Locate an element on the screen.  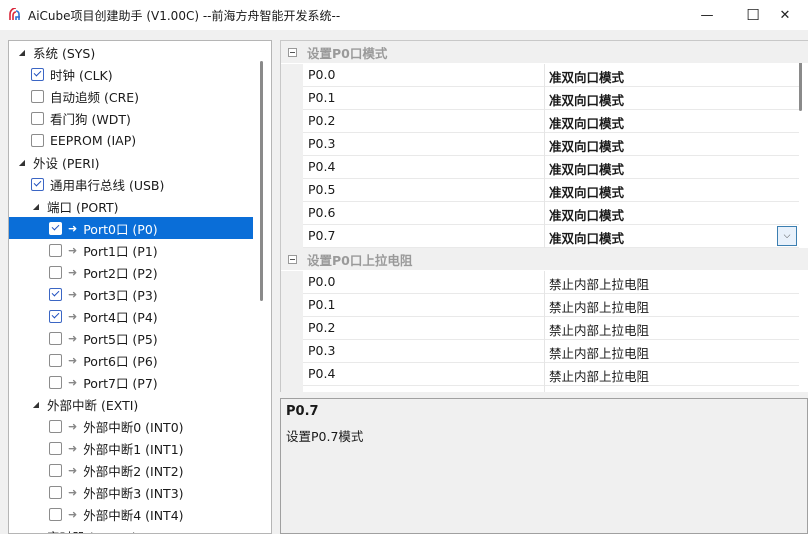
tree-scrollbar is located at coordinates (261, 181).